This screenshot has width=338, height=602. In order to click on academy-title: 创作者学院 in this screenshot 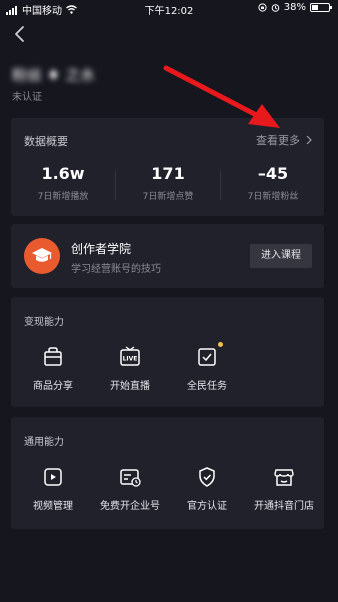, I will do `click(101, 249)`.